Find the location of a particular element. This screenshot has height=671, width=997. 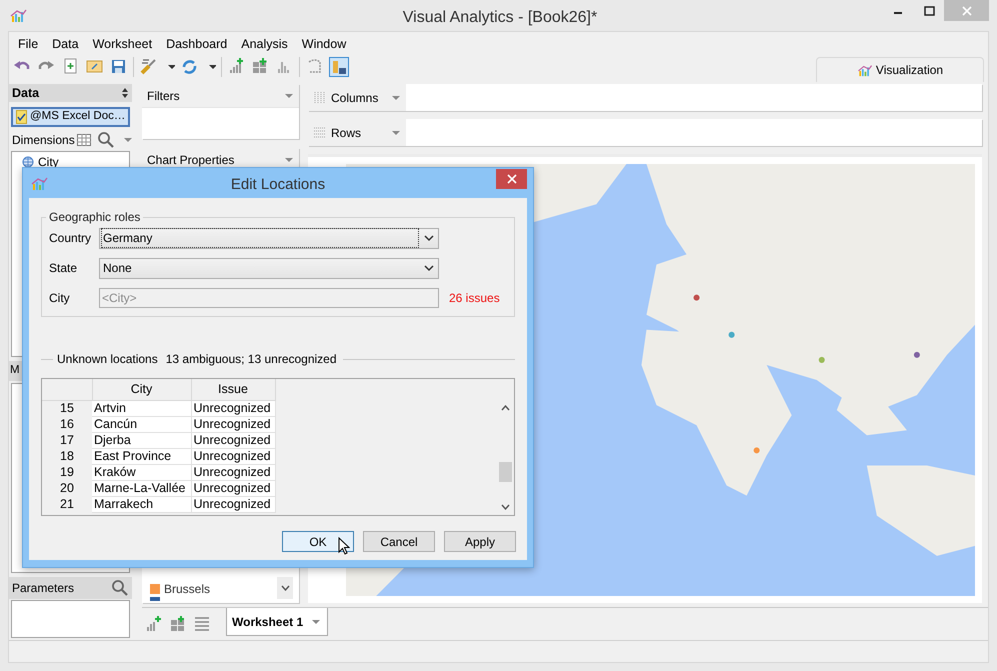

legend-label: Brussels is located at coordinates (187, 589).